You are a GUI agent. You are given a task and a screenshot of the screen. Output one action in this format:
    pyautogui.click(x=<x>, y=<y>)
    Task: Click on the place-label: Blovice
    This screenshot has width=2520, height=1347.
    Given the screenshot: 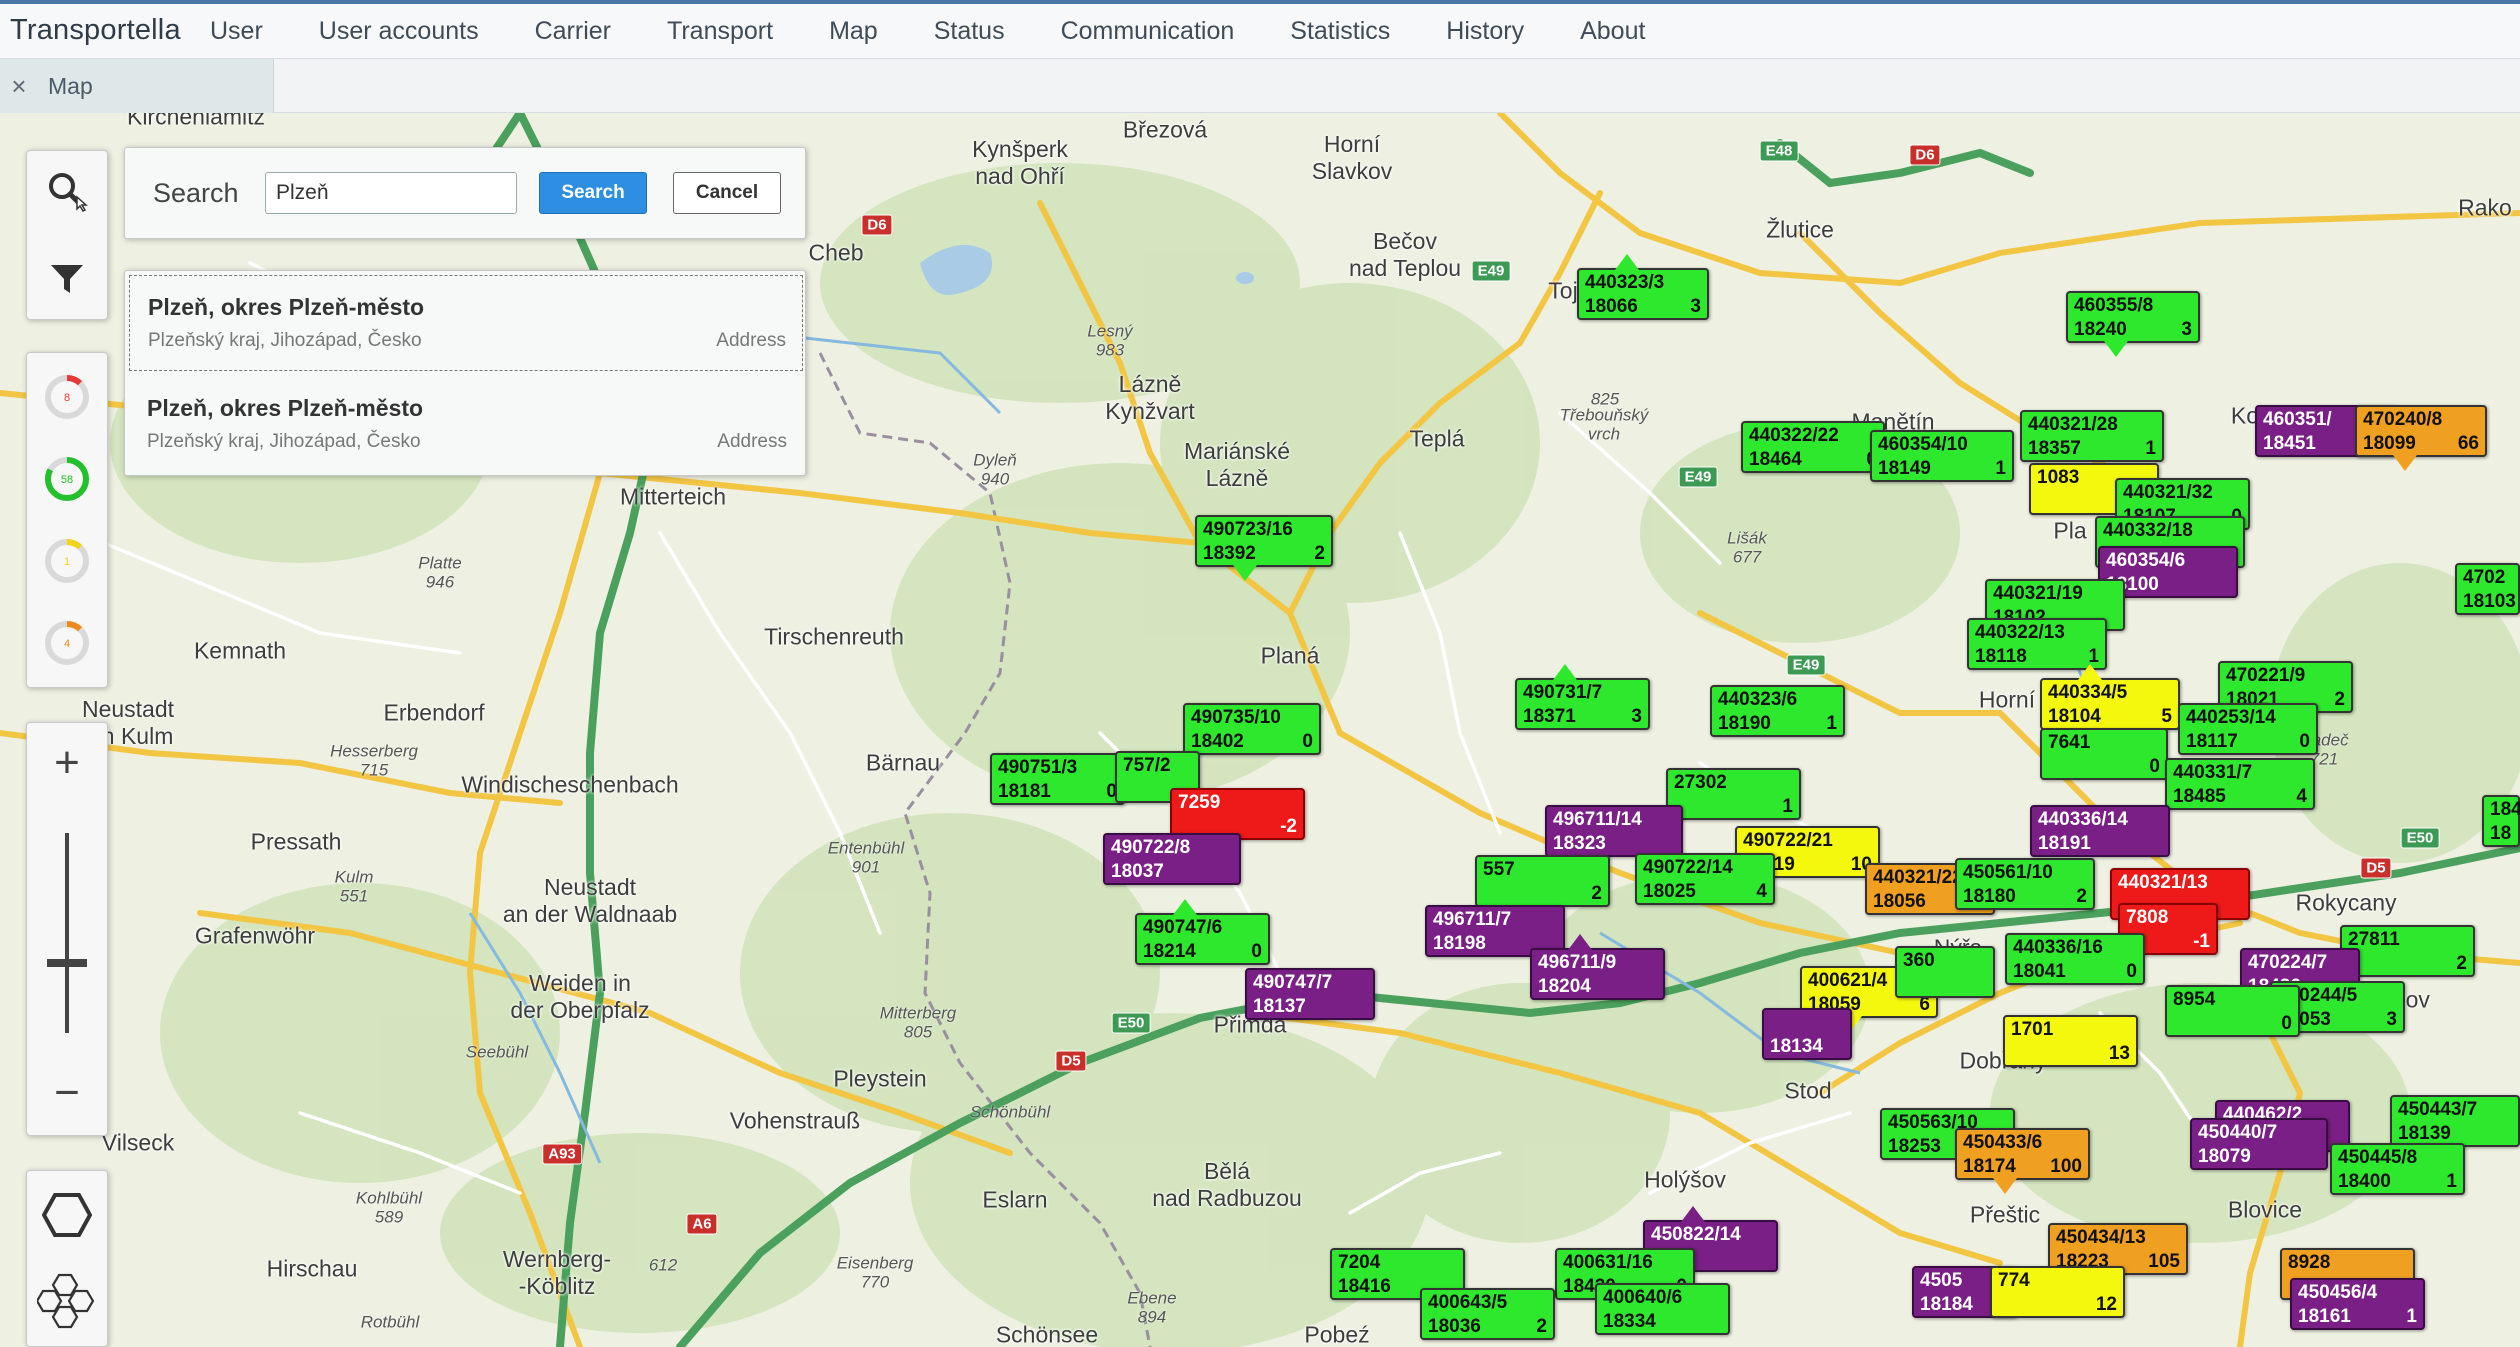 What is the action you would take?
    pyautogui.click(x=2265, y=1209)
    